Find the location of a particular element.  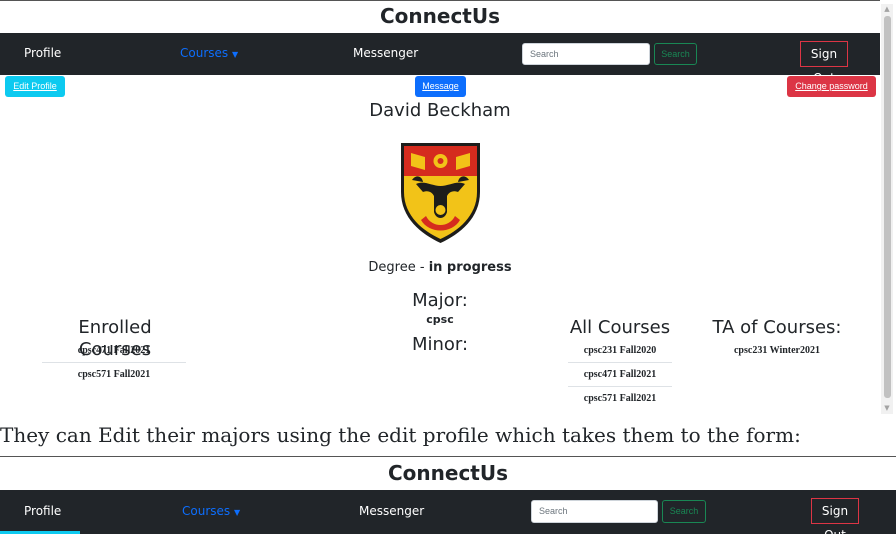

edit-profile-button: Edit Profile is located at coordinates (35, 86).